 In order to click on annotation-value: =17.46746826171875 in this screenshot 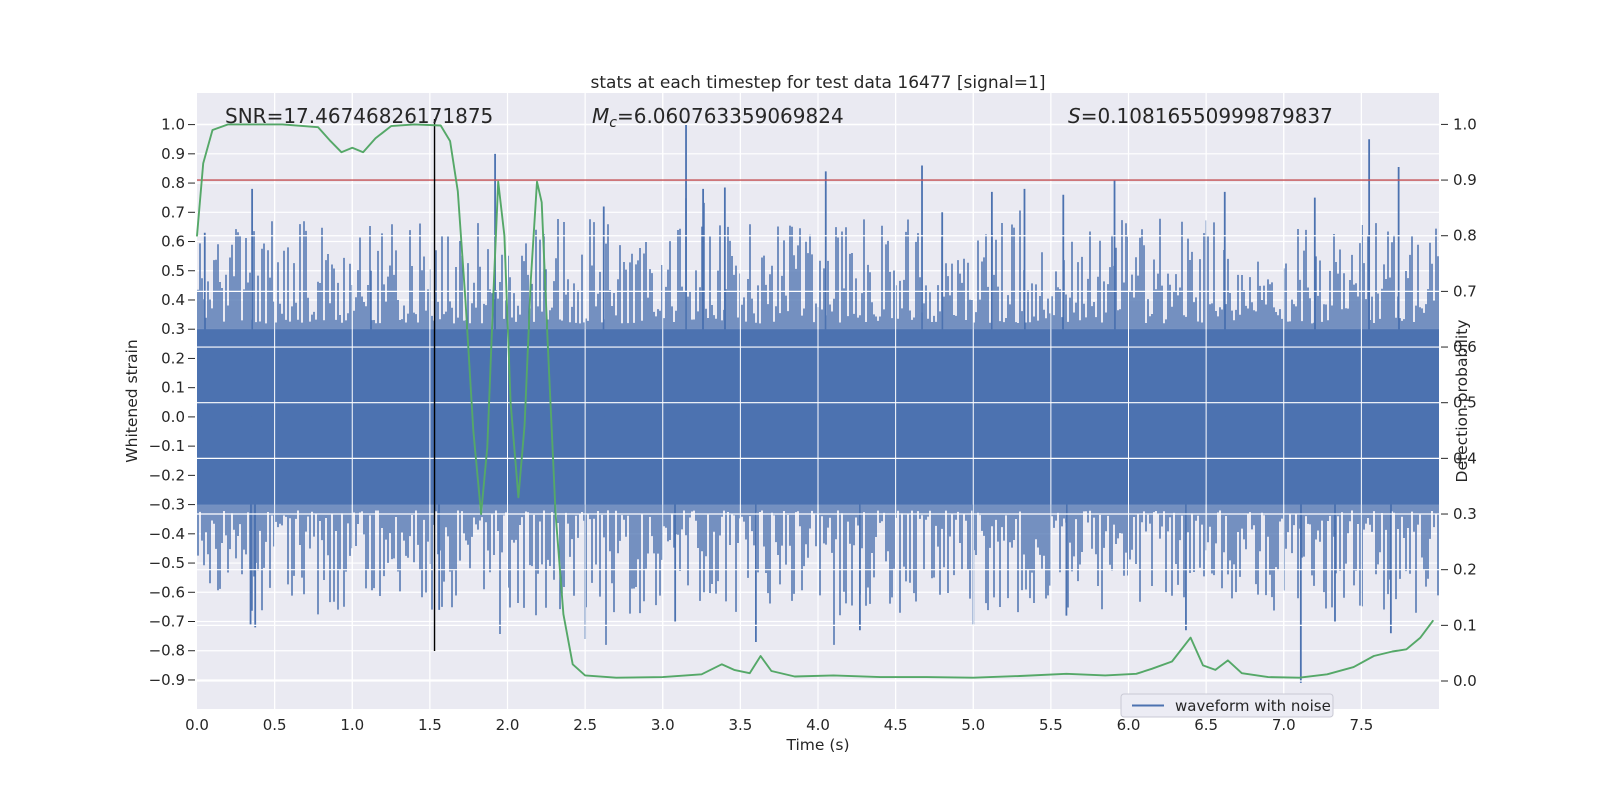, I will do `click(380, 116)`.